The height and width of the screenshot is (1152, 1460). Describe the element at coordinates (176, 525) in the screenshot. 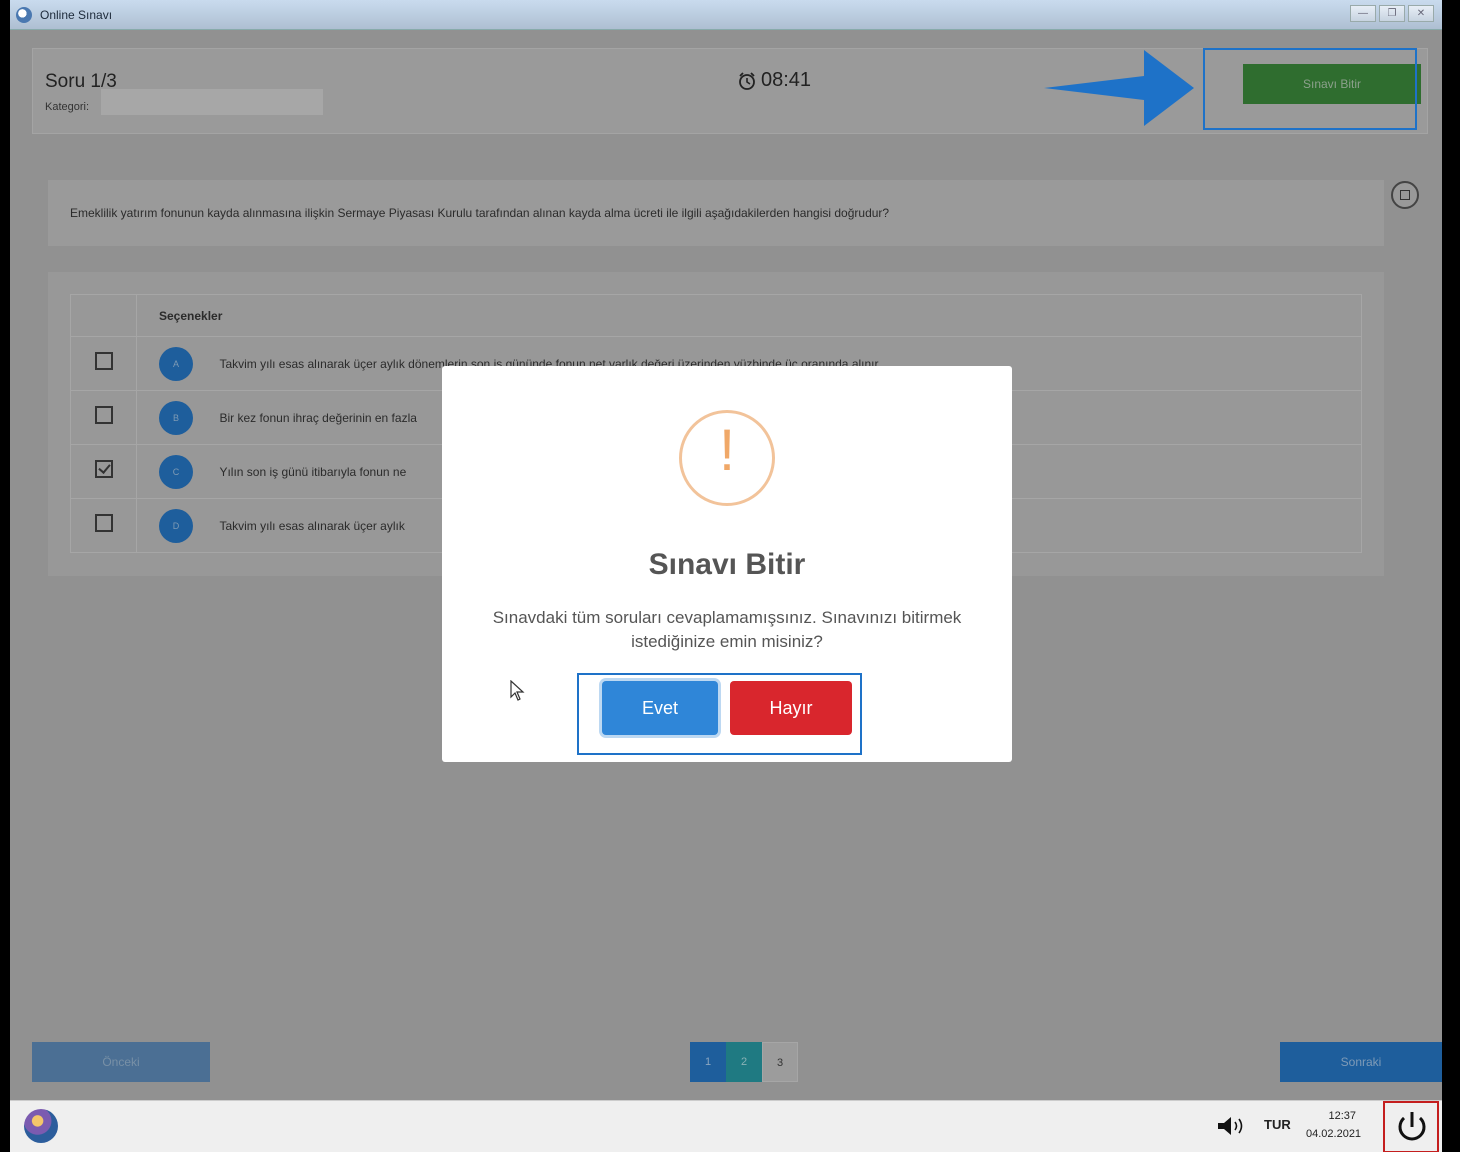

I see `option-d-letter: D` at that location.